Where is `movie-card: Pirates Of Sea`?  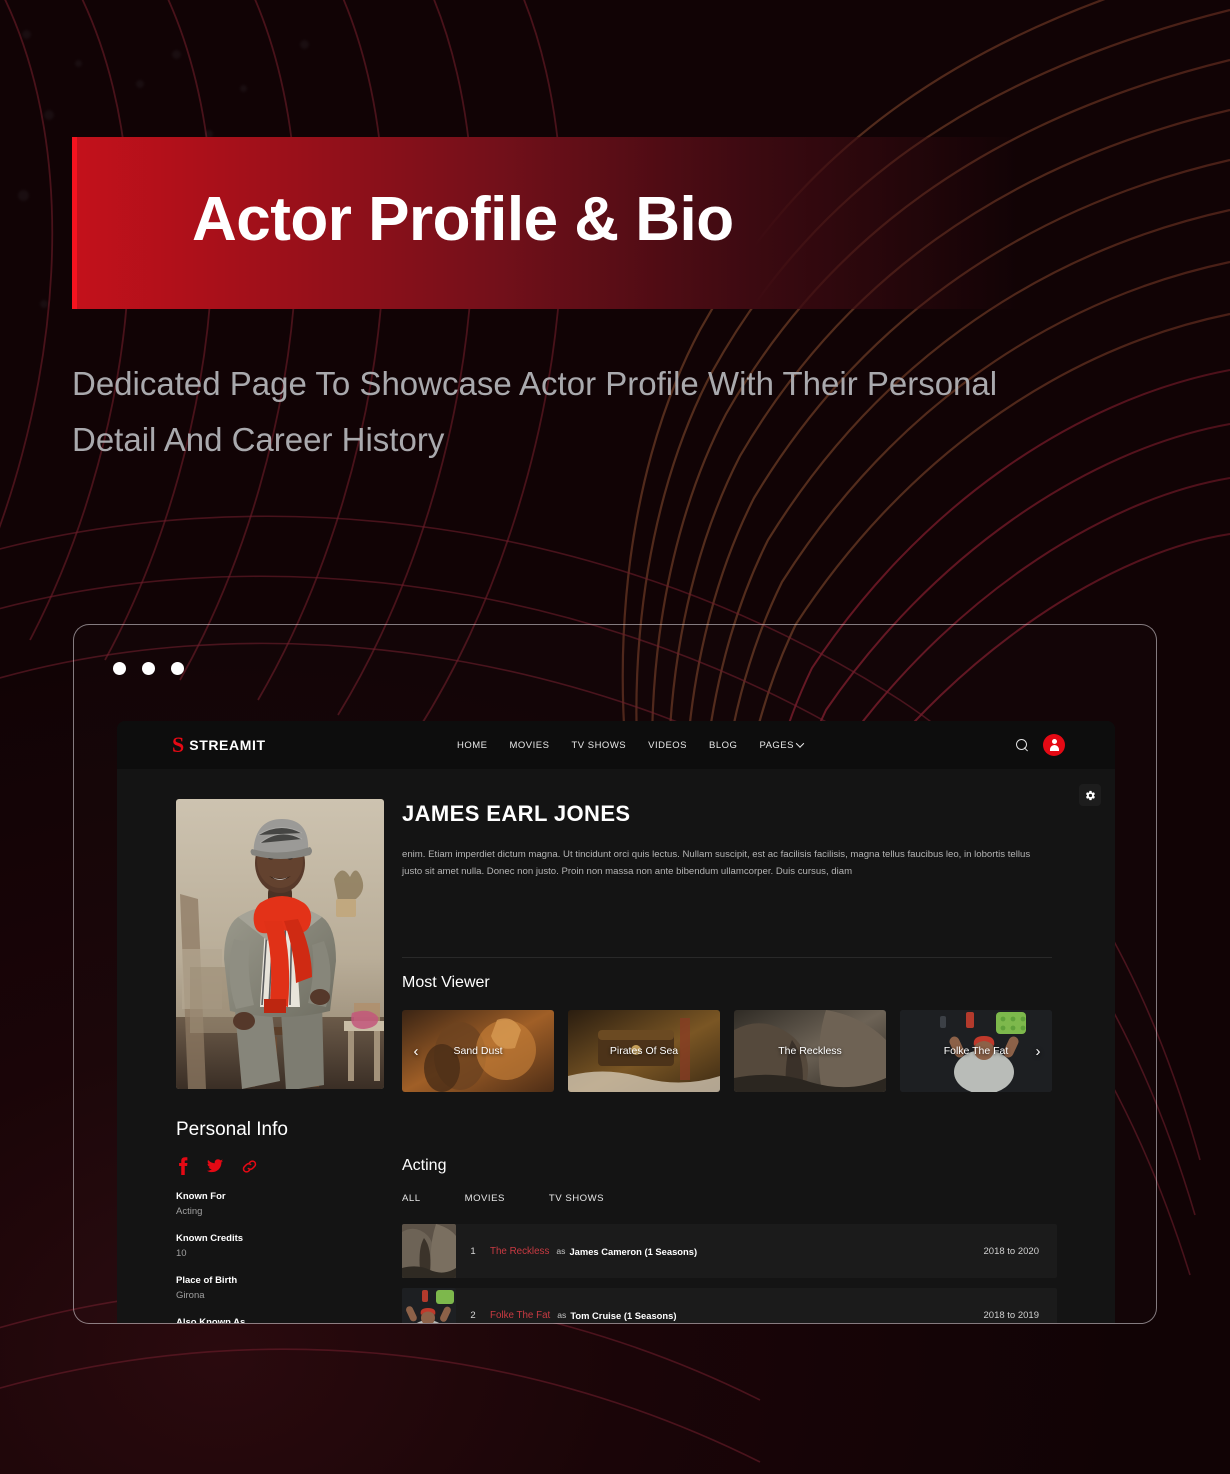
movie-card: Pirates Of Sea is located at coordinates (644, 1051).